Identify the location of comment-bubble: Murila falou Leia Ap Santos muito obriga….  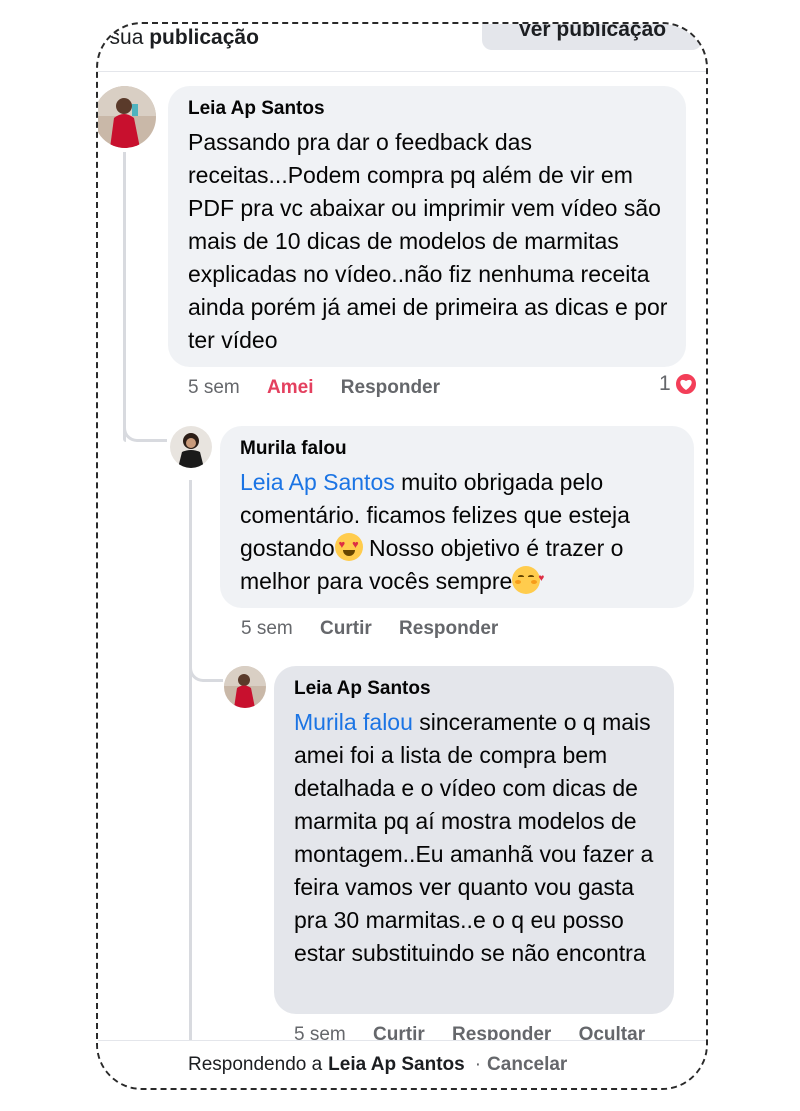
(457, 517).